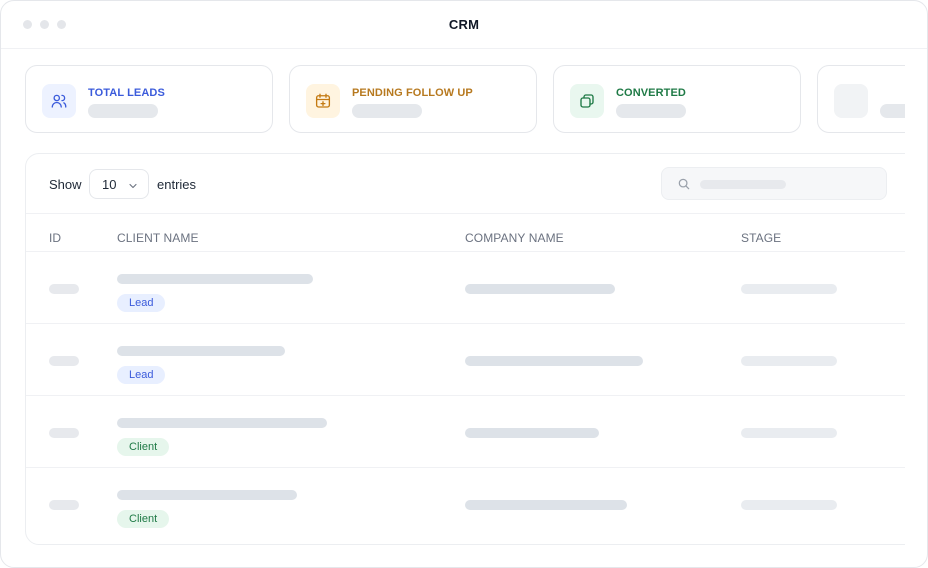 The width and height of the screenshot is (928, 568). I want to click on stat-card-total-leads: TOTAL LEADS, so click(149, 99).